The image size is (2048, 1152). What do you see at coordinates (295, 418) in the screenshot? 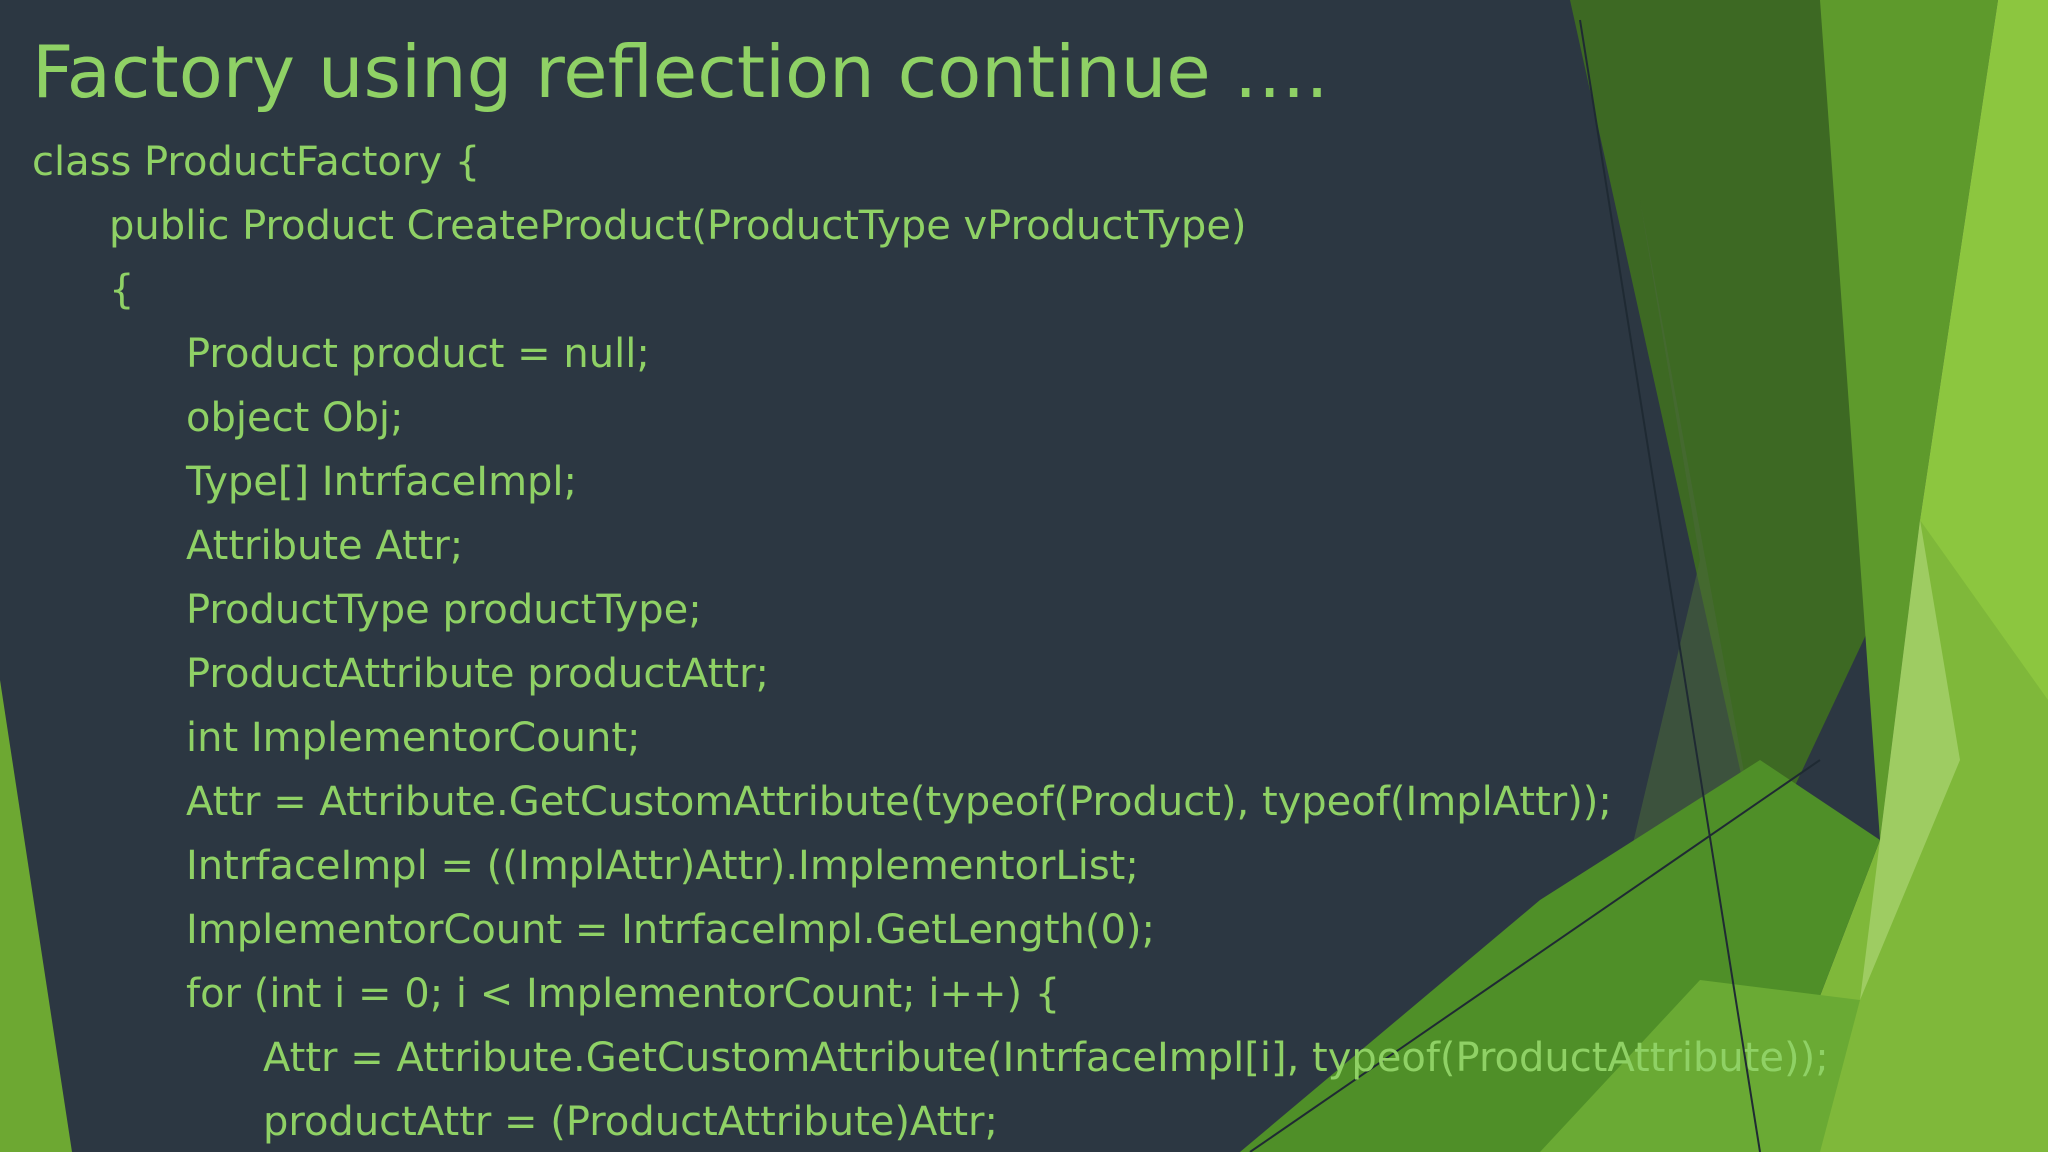
I see `code-line: object Obj;` at bounding box center [295, 418].